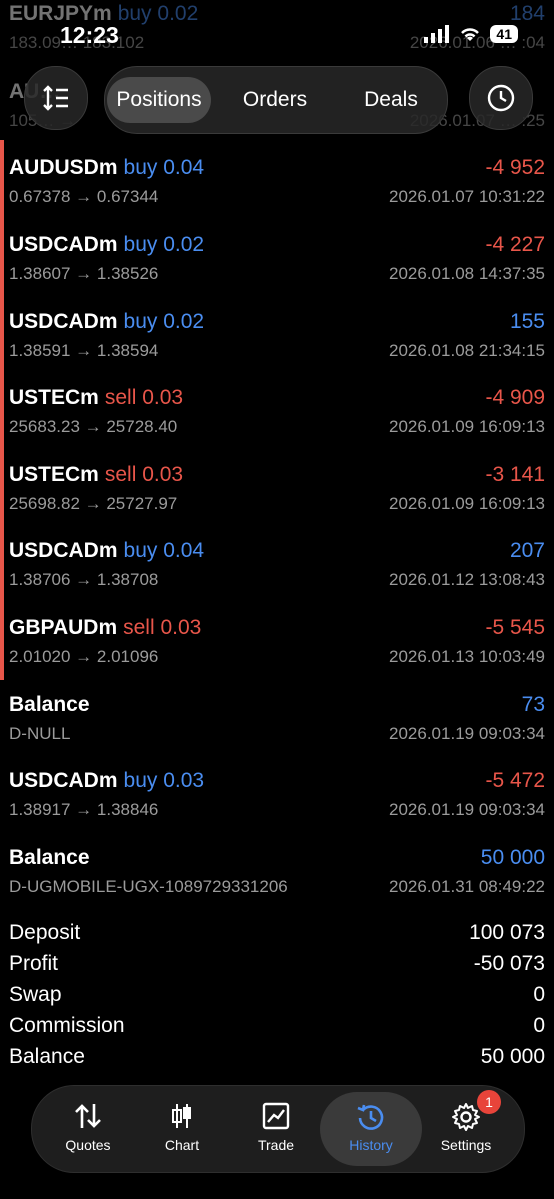 This screenshot has width=554, height=1199. Describe the element at coordinates (277, 1025) in the screenshot. I see `summary-commission: Commission 0` at that location.